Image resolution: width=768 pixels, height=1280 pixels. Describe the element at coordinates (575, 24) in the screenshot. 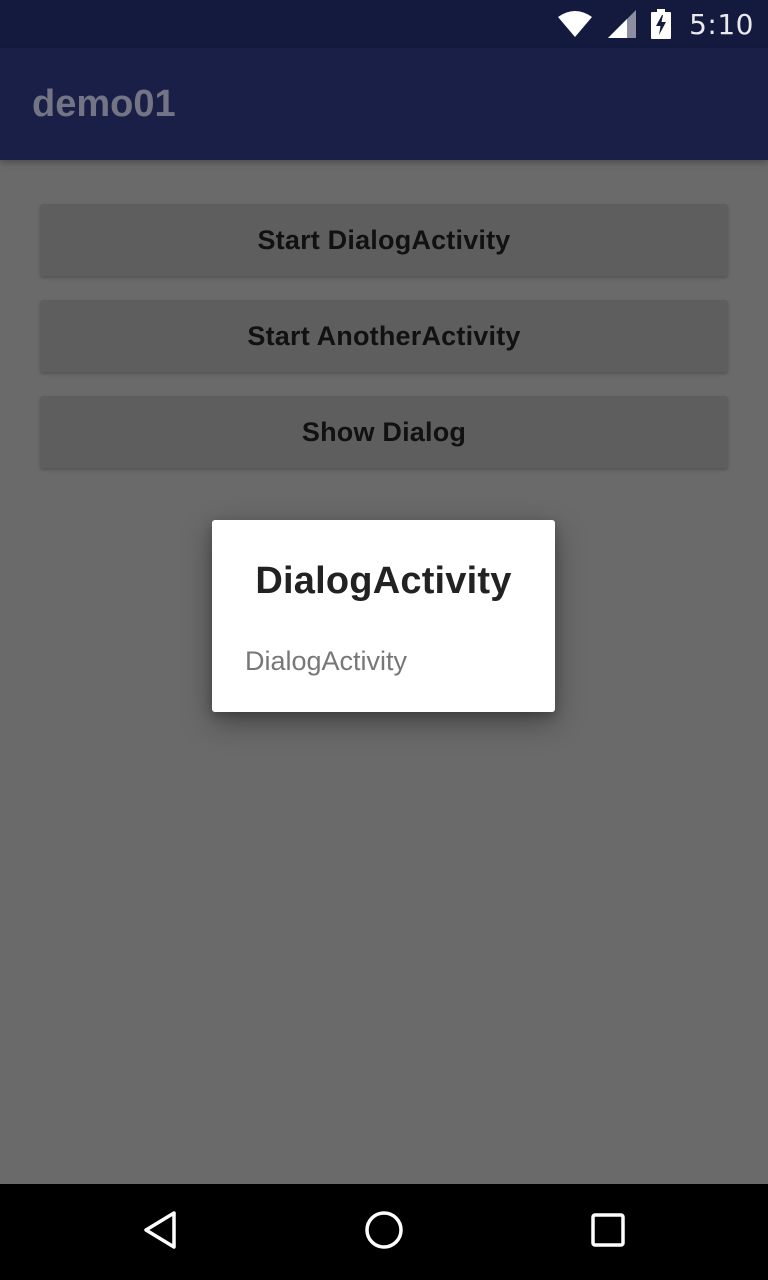

I see `wifi-icon` at that location.